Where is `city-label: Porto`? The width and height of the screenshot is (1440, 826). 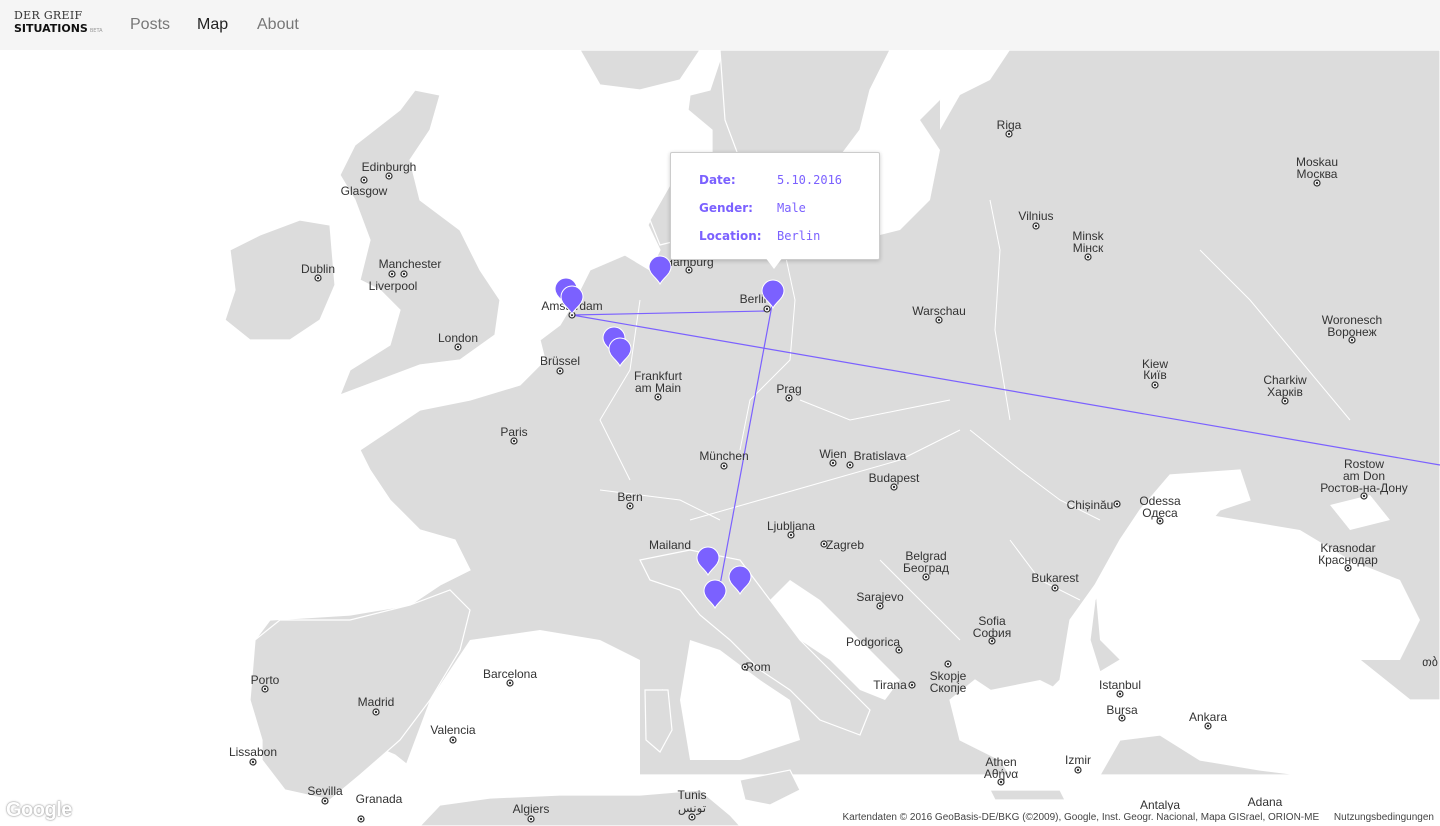
city-label: Porto is located at coordinates (265, 680).